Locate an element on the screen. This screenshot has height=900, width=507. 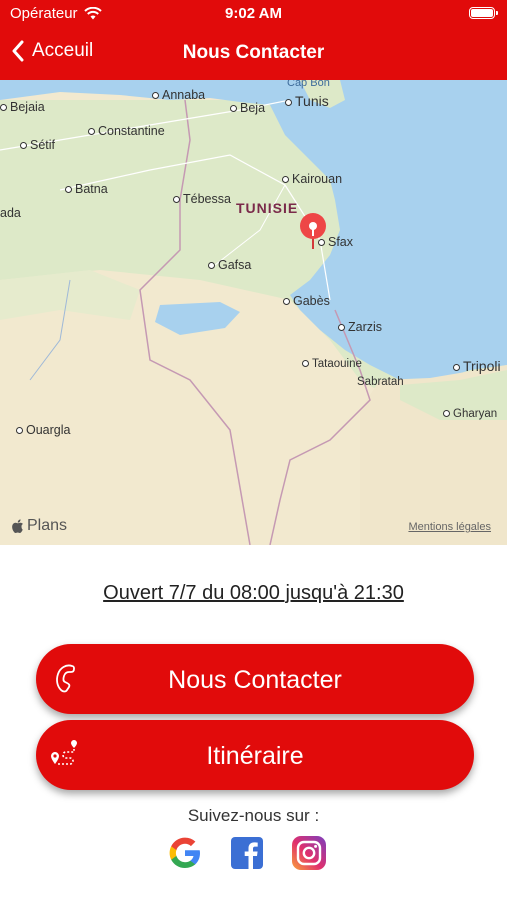
status-time: 9:02 AM is located at coordinates (253, 13).